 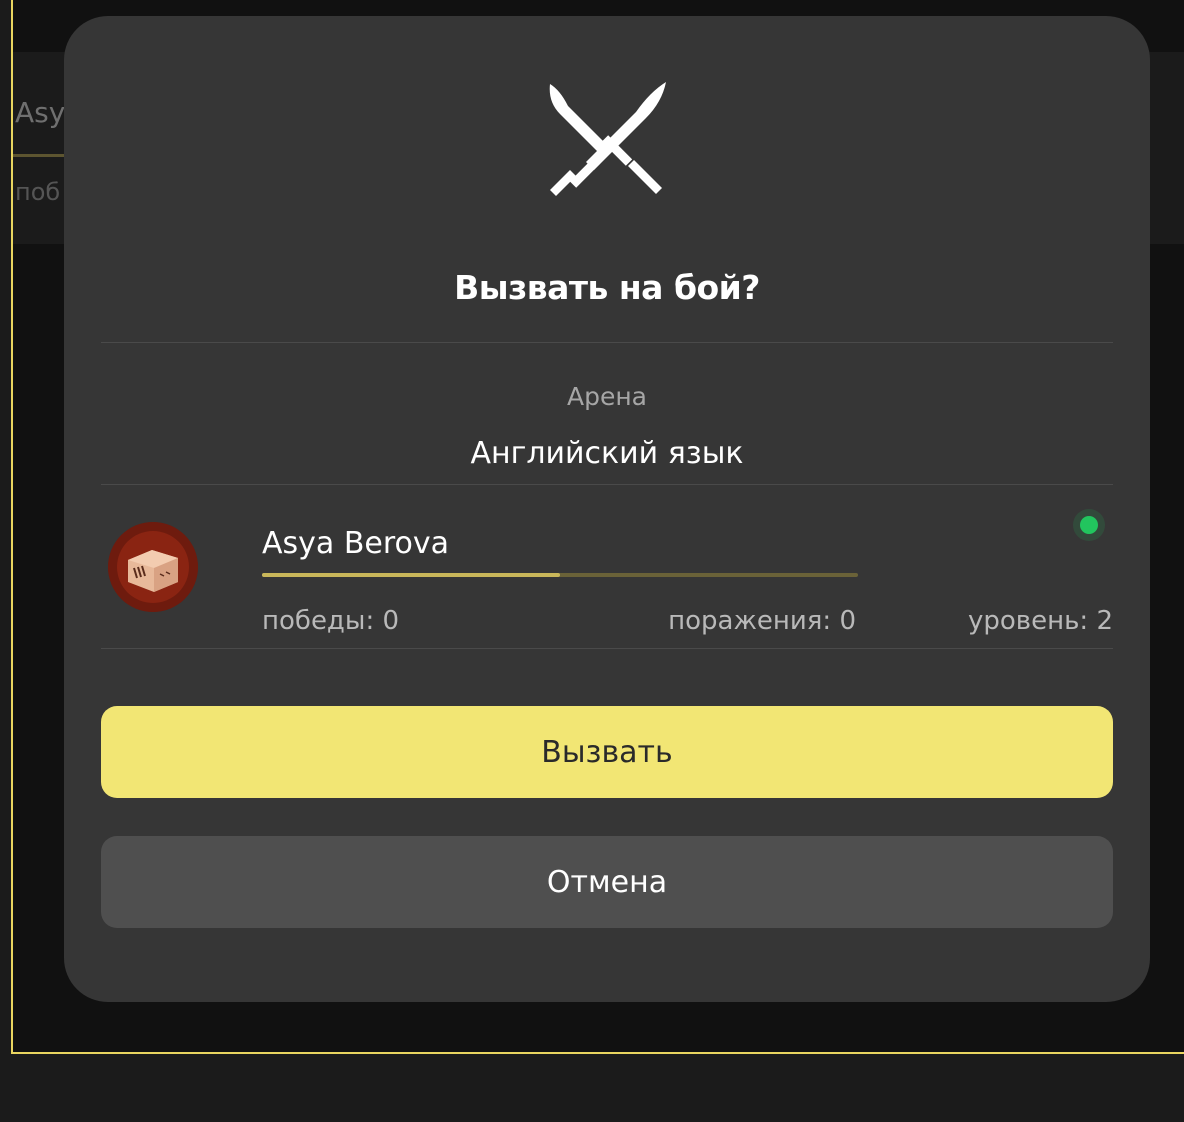 What do you see at coordinates (607, 882) in the screenshot?
I see `cancel-button: Отмена` at bounding box center [607, 882].